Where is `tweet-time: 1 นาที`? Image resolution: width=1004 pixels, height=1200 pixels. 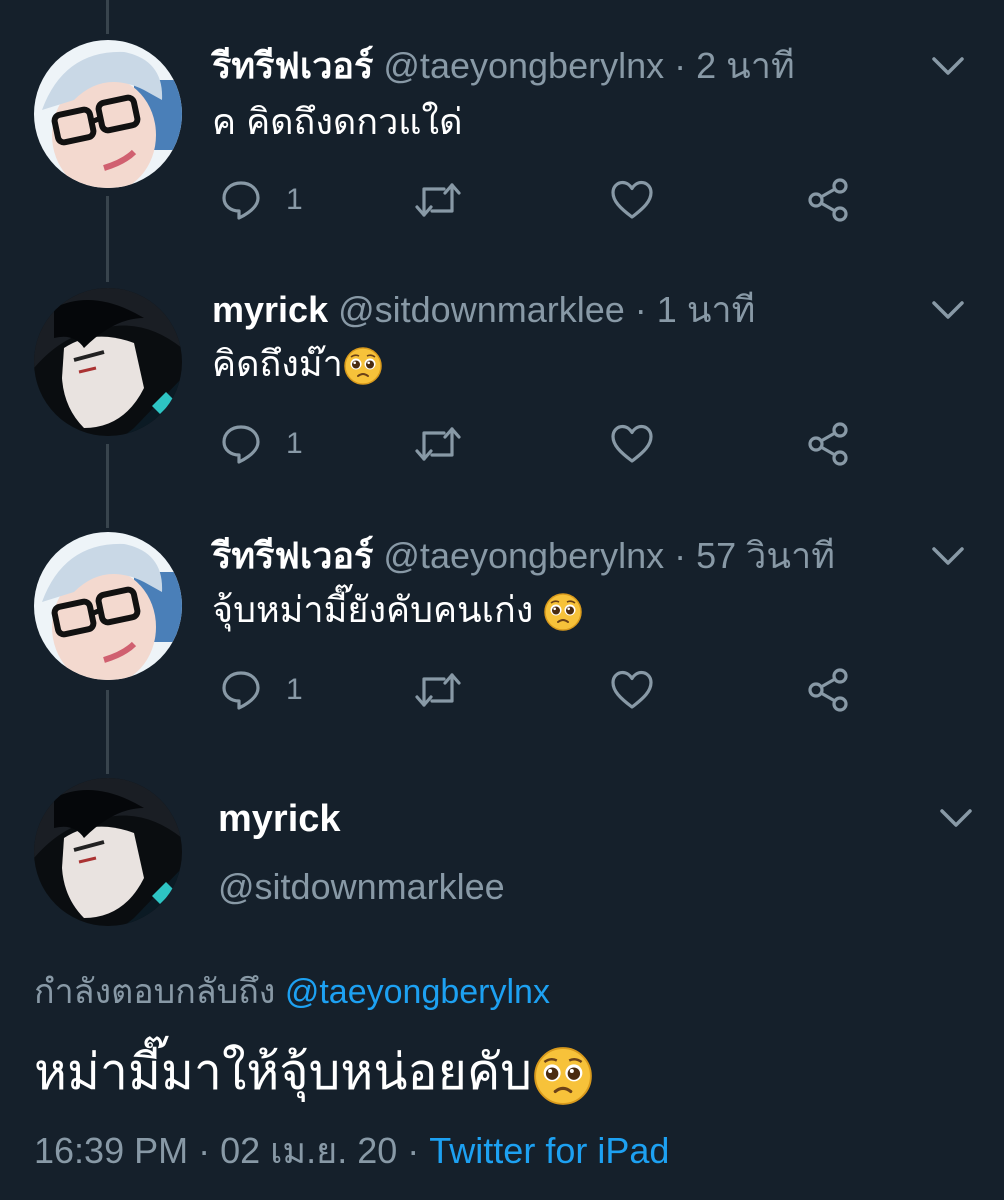
tweet-time: 1 นาที is located at coordinates (706, 309).